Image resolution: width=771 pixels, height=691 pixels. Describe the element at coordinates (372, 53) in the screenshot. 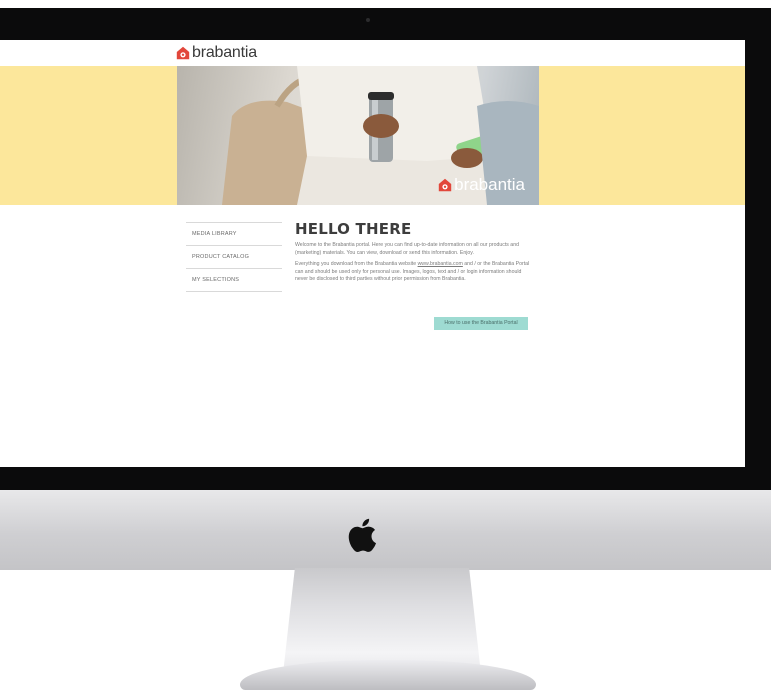

I see `site-header: brabantia` at that location.